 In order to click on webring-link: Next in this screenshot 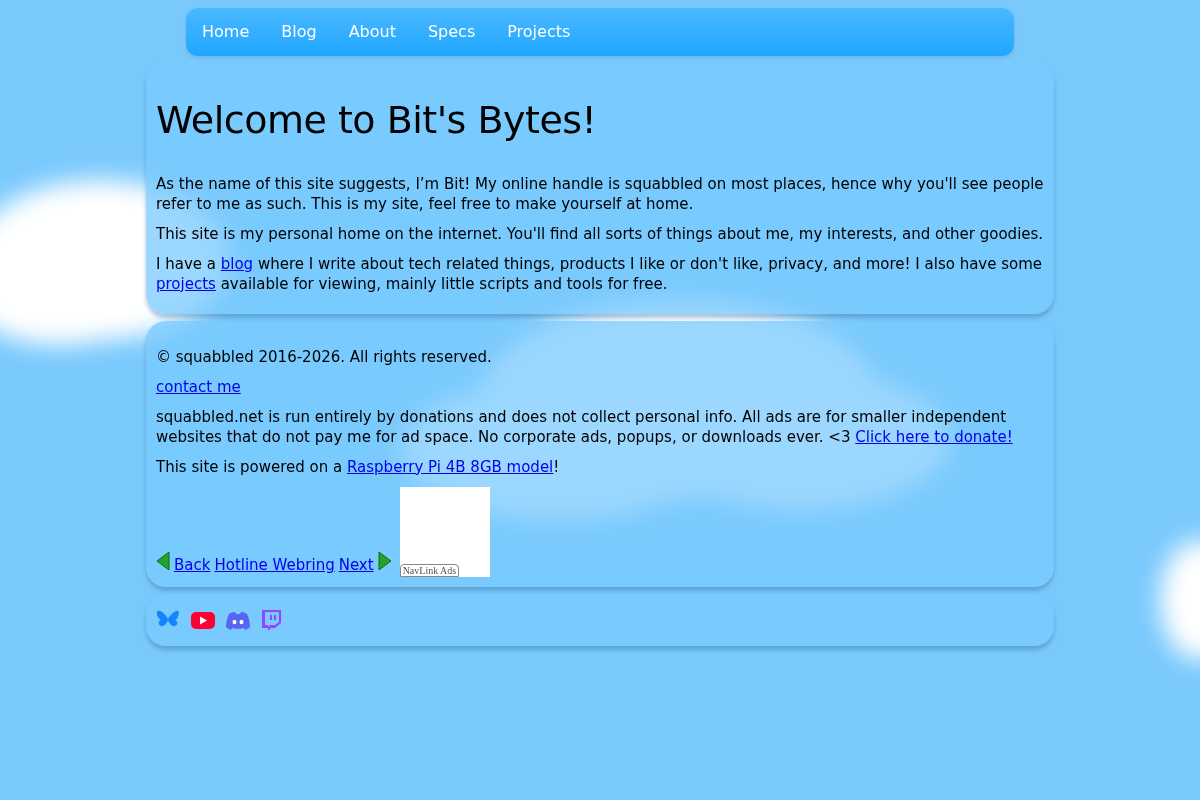, I will do `click(356, 565)`.